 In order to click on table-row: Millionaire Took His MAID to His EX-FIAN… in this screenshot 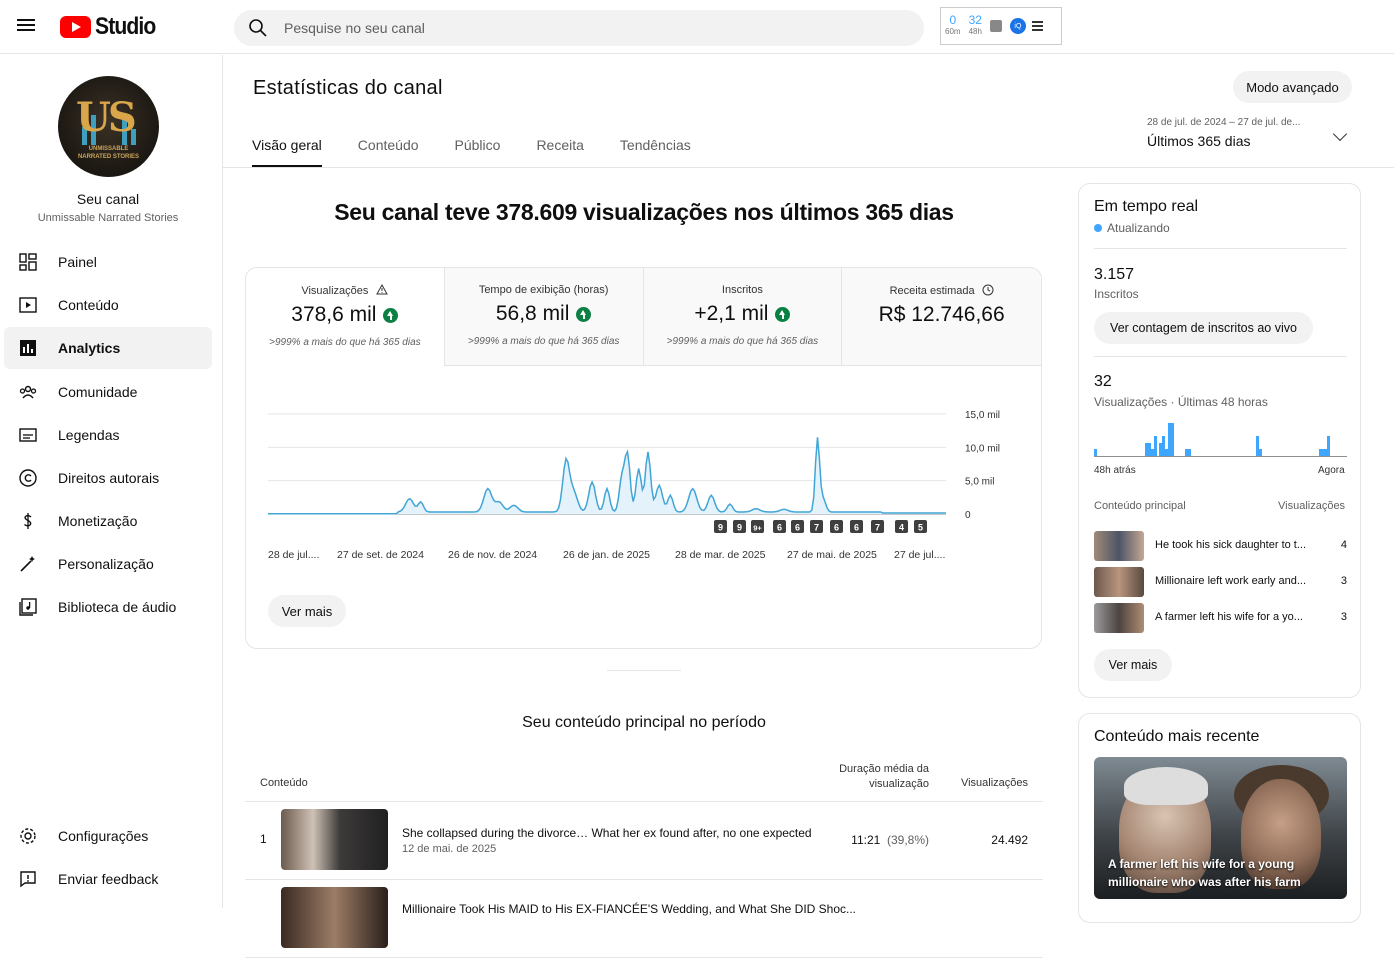, I will do `click(644, 919)`.